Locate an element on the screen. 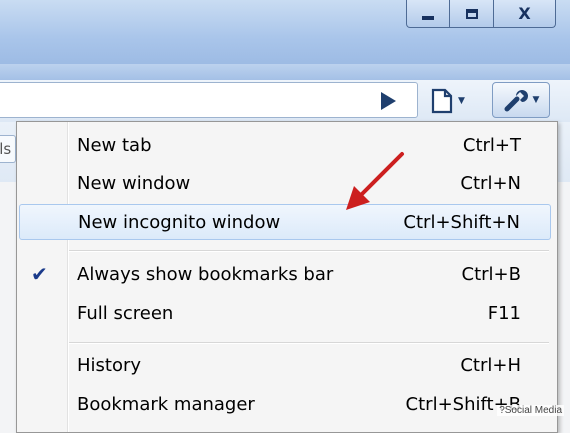 Image resolution: width=570 pixels, height=433 pixels. menu-item-shortcut: F11 is located at coordinates (504, 313).